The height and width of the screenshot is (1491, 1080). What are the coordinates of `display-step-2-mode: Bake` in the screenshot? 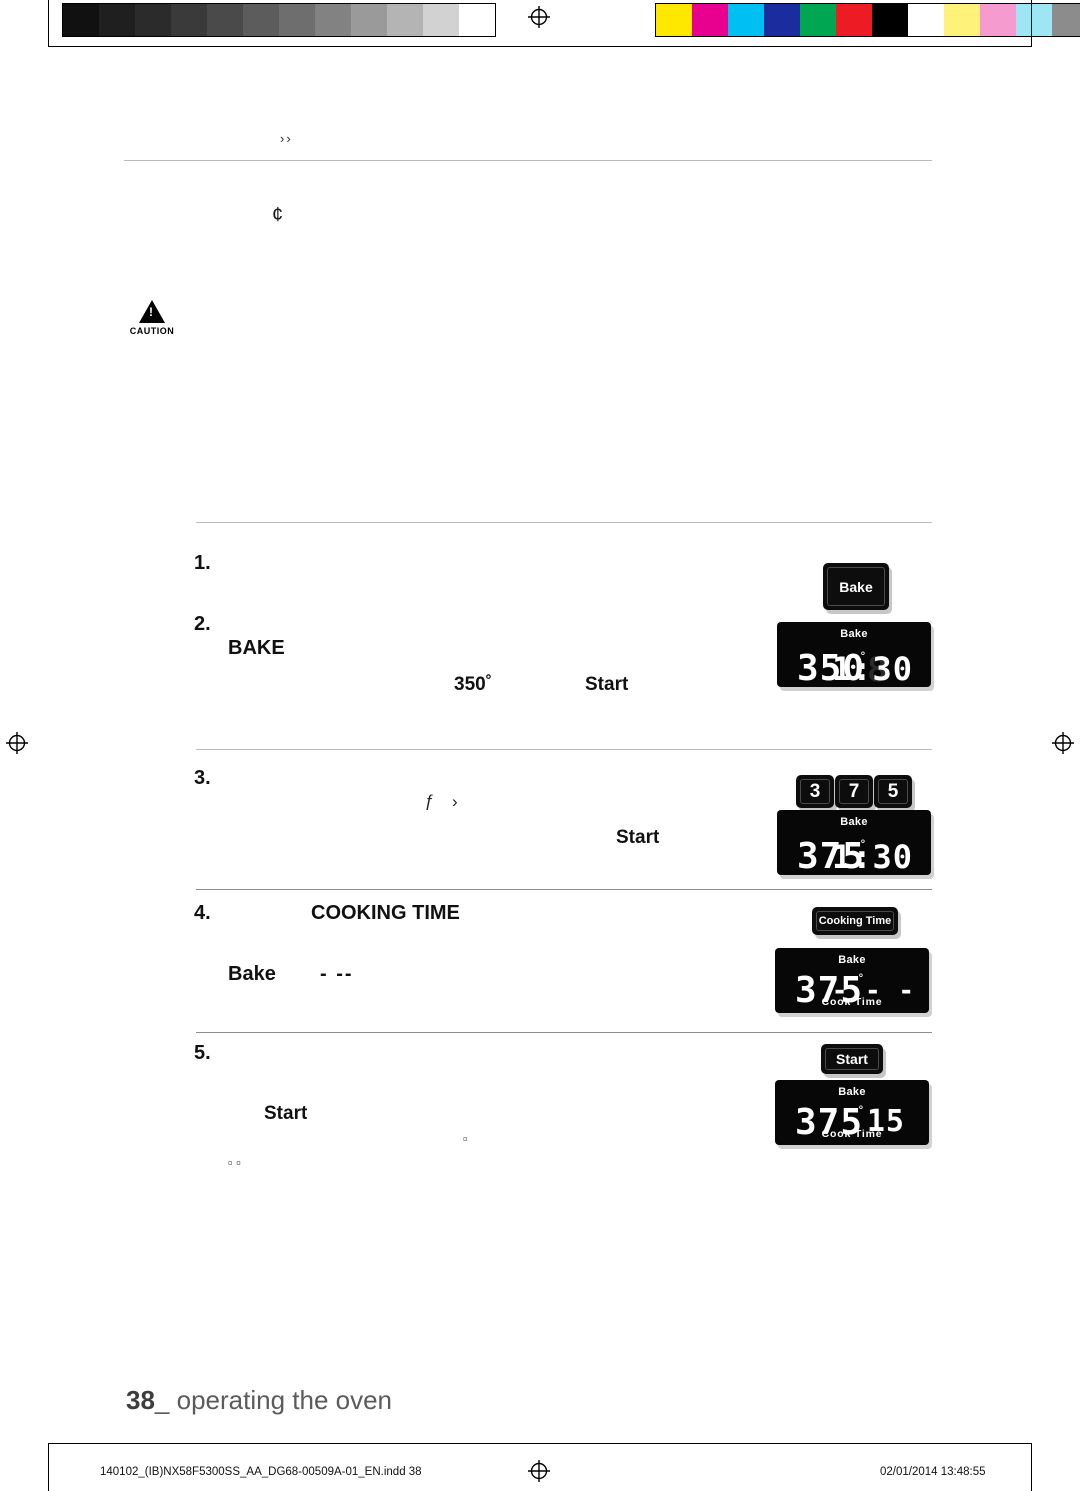 It's located at (854, 634).